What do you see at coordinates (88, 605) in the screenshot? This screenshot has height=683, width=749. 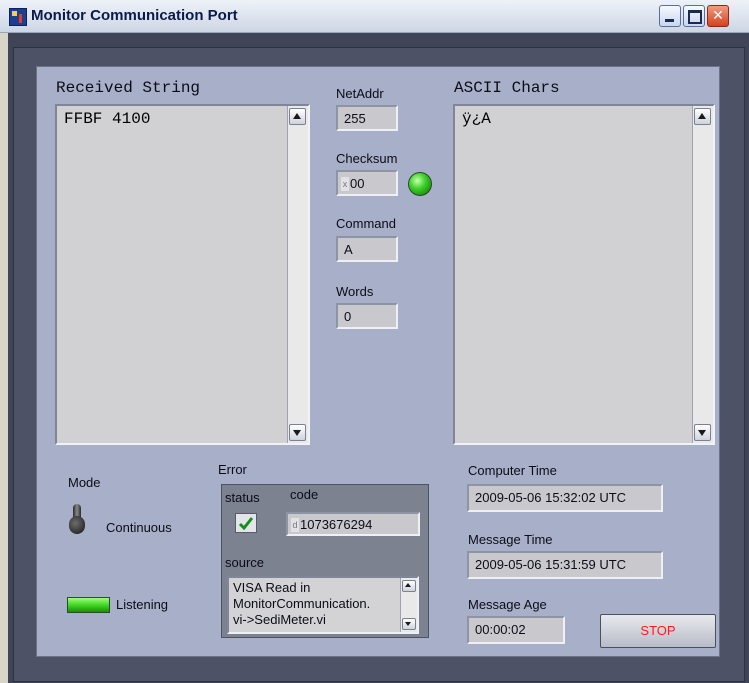 I see `listening-led` at bounding box center [88, 605].